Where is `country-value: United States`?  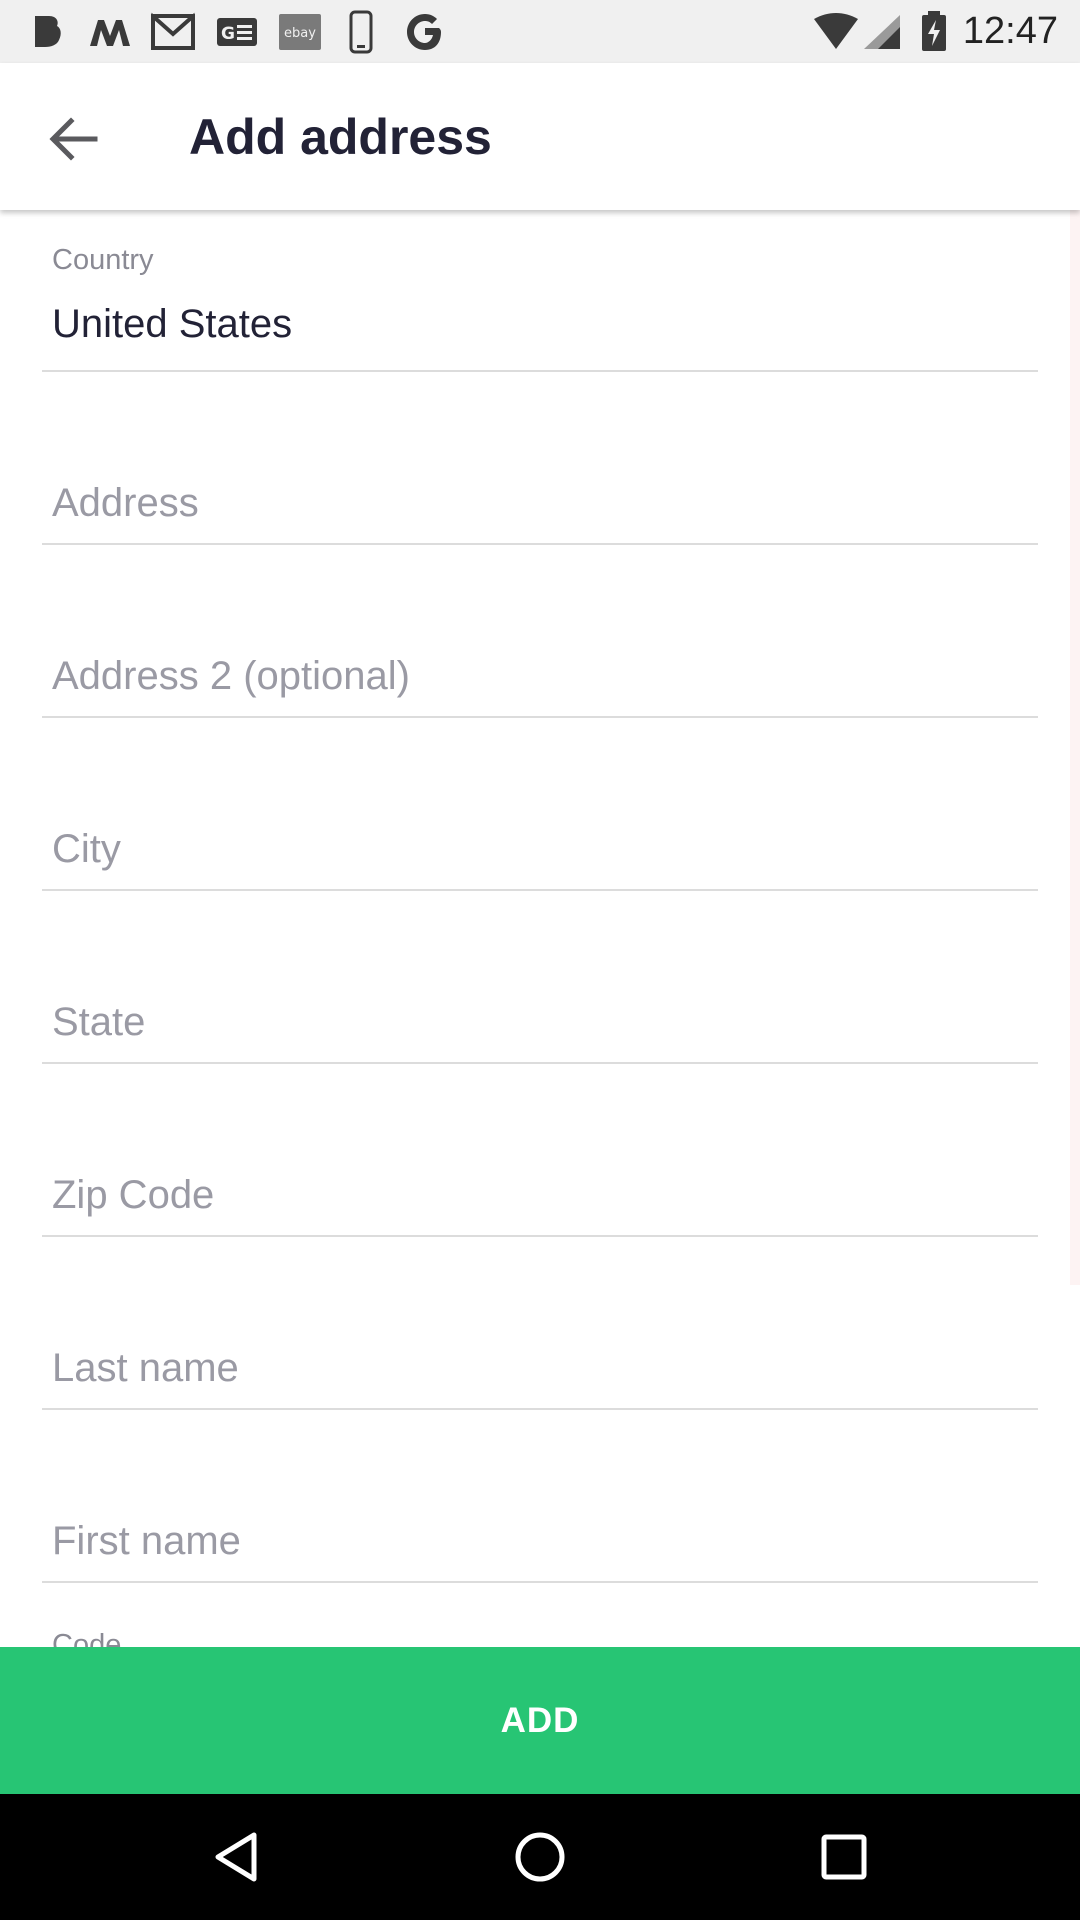 country-value: United States is located at coordinates (172, 324).